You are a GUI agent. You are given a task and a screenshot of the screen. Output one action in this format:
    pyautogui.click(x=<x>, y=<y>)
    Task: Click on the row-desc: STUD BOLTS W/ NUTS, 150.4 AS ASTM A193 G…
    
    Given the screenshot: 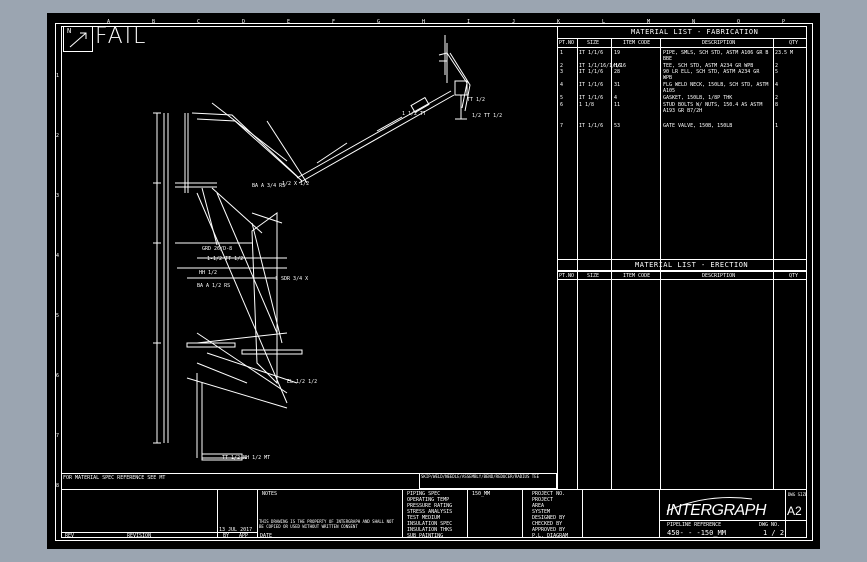 What is the action you would take?
    pyautogui.click(x=713, y=108)
    